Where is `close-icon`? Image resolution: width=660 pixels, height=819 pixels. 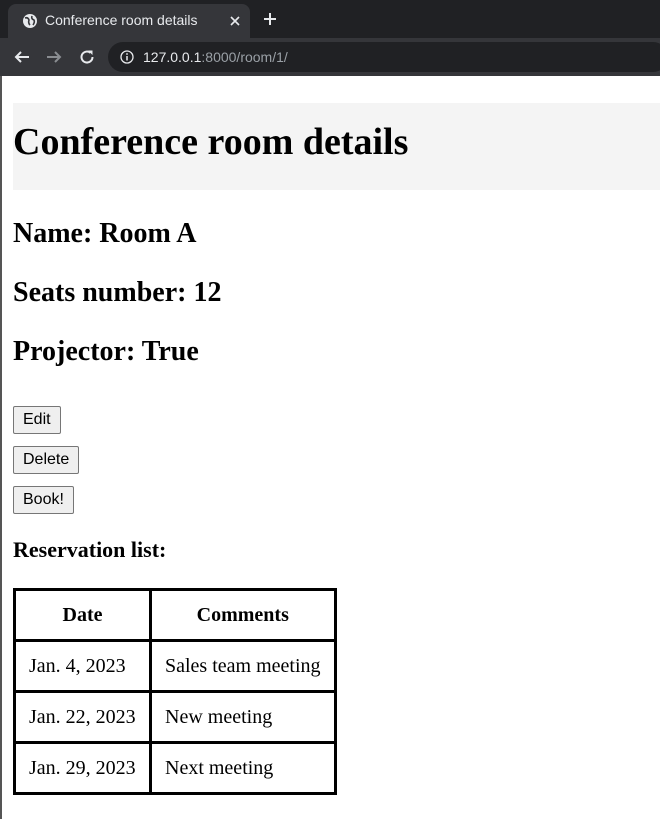
close-icon is located at coordinates (235, 21).